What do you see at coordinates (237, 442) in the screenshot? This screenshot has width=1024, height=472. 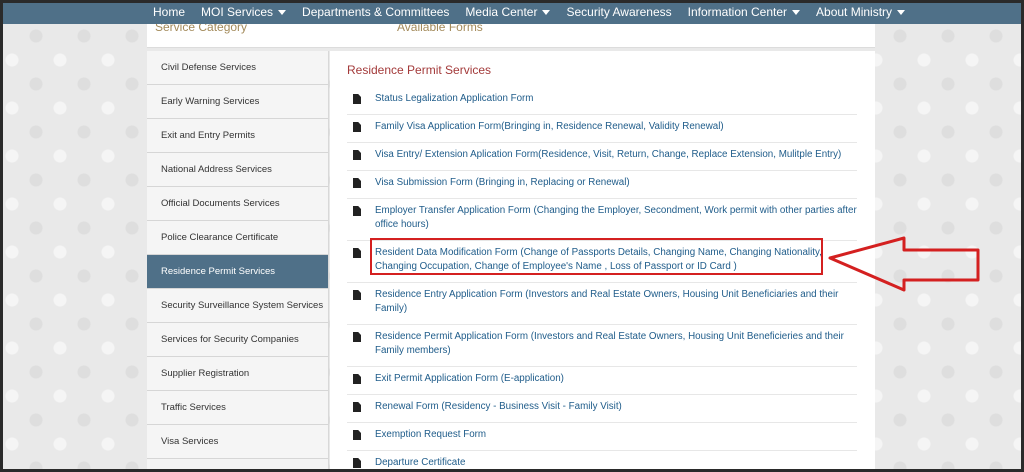 I see `sidebar-item-visa: Visa Services` at bounding box center [237, 442].